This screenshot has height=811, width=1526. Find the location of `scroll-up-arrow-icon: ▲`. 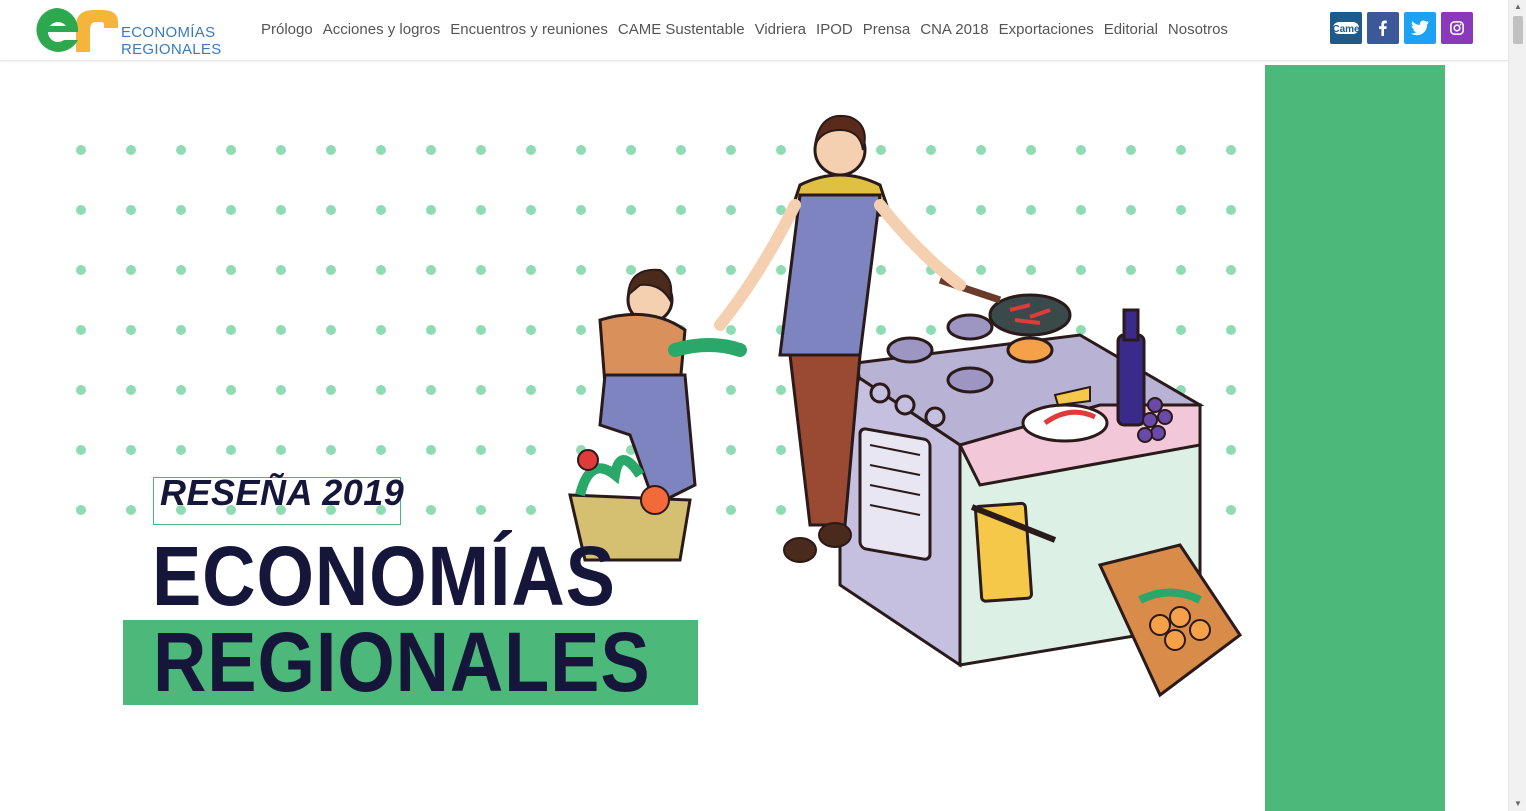

scroll-up-arrow-icon: ▲ is located at coordinates (1517, 7).